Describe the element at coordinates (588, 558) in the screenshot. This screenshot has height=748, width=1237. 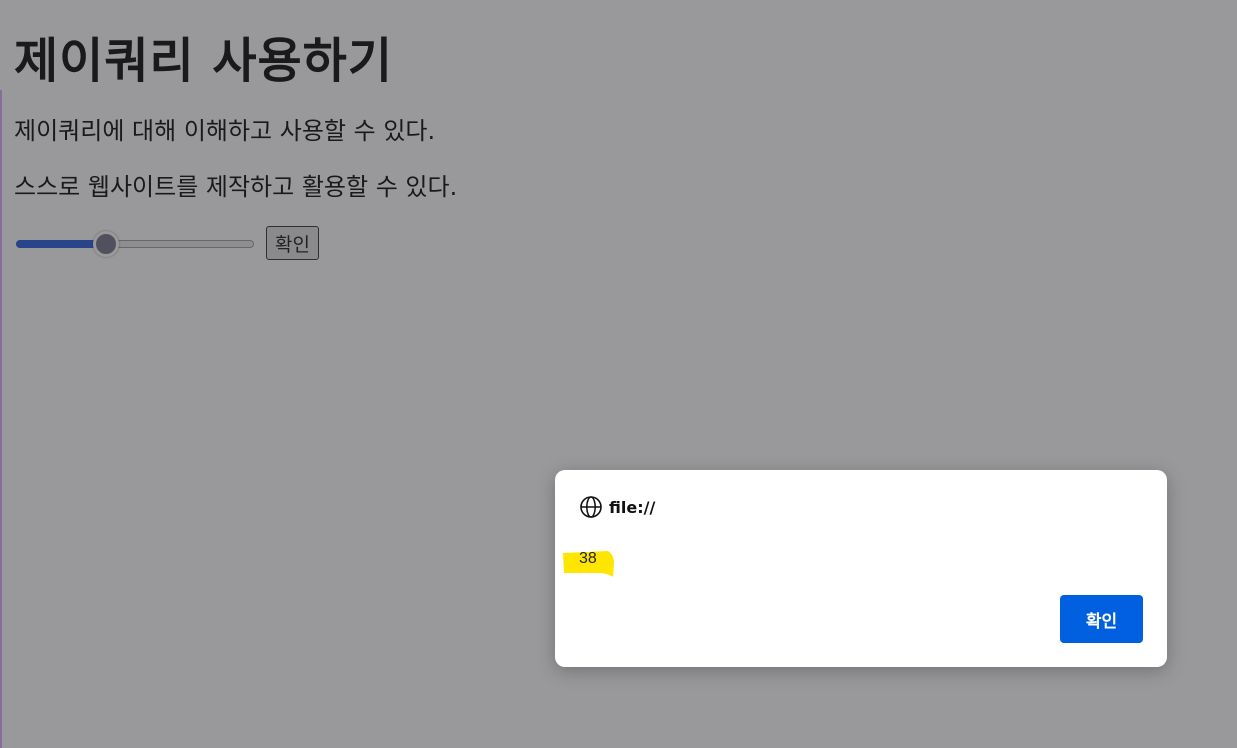
I see `dialog-message: 38` at that location.